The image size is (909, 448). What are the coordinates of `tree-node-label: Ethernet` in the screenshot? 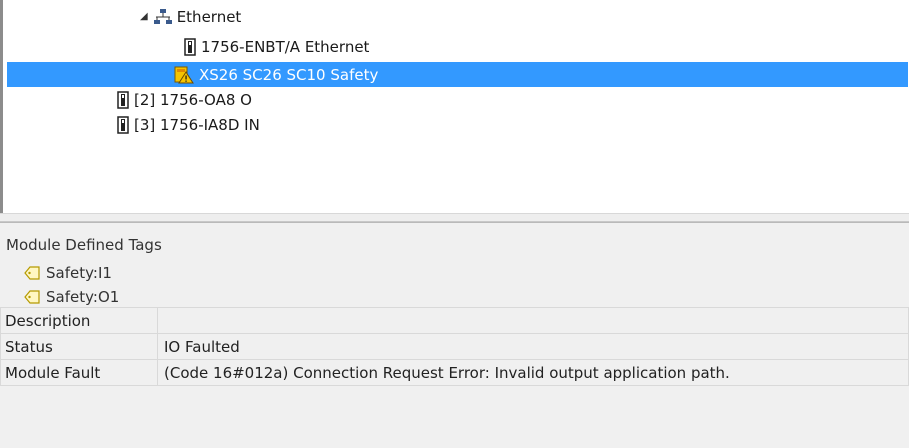 It's located at (209, 16).